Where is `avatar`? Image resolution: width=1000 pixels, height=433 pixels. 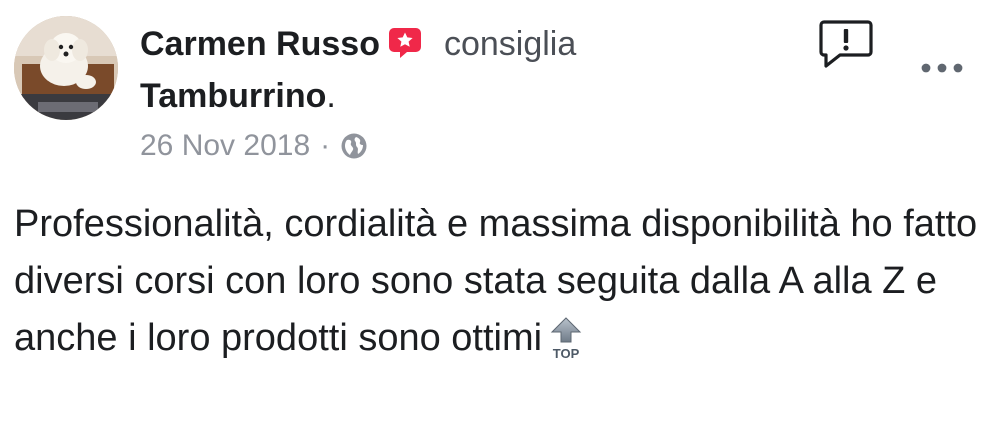
avatar is located at coordinates (66, 68).